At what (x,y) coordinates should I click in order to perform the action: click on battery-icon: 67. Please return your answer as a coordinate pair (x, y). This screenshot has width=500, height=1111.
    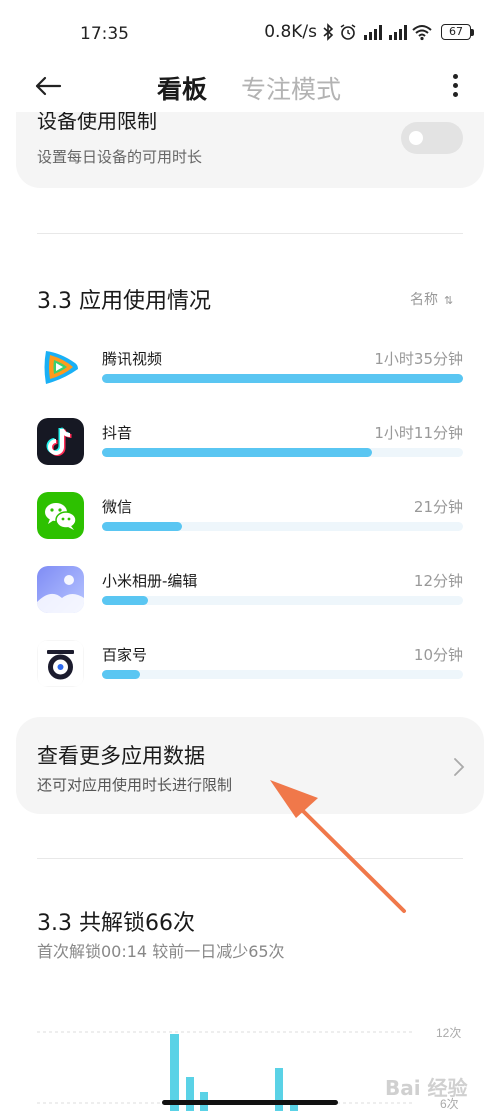
    Looking at the image, I should click on (457, 32).